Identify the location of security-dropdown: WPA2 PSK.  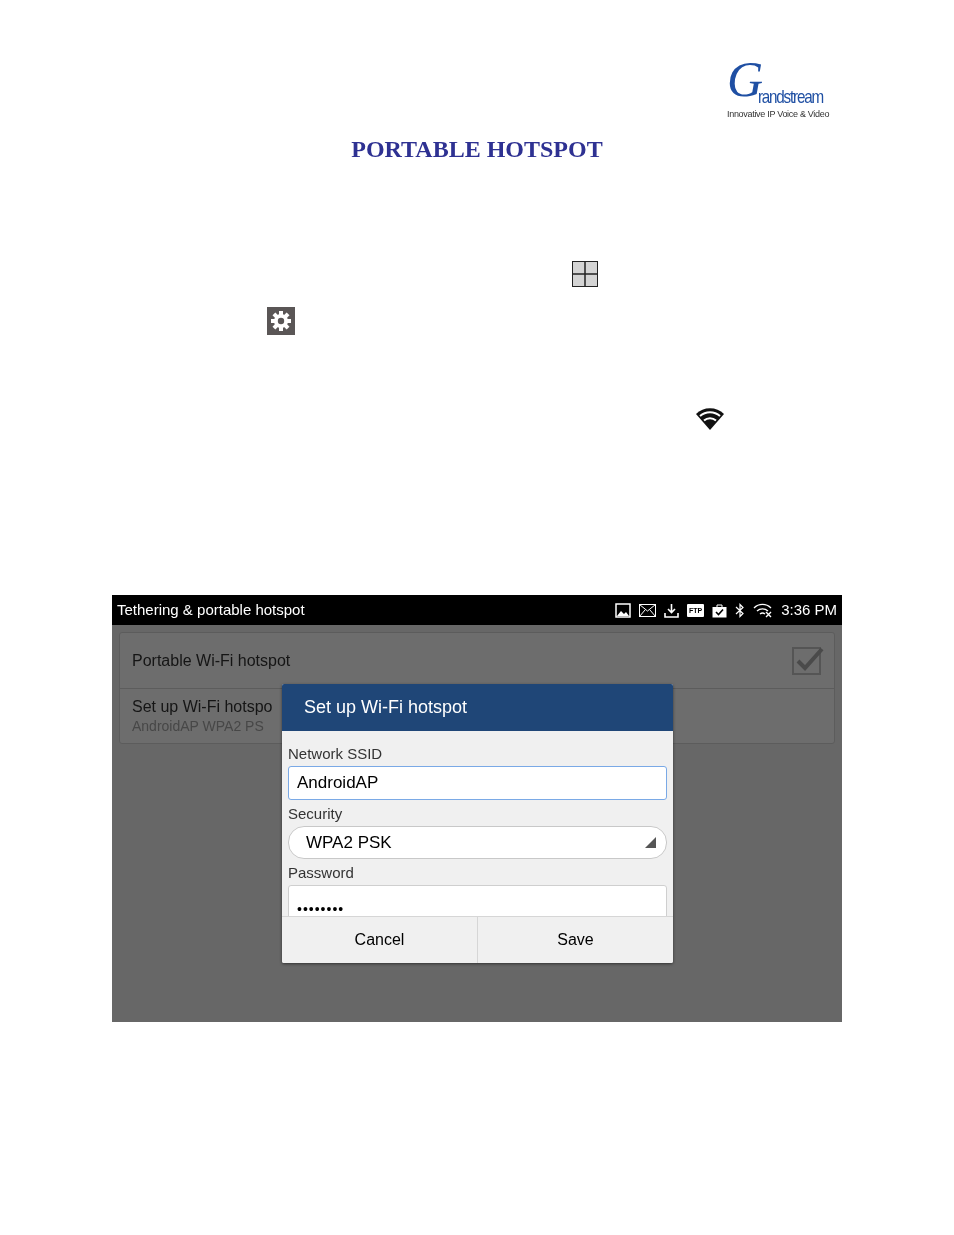
(477, 842).